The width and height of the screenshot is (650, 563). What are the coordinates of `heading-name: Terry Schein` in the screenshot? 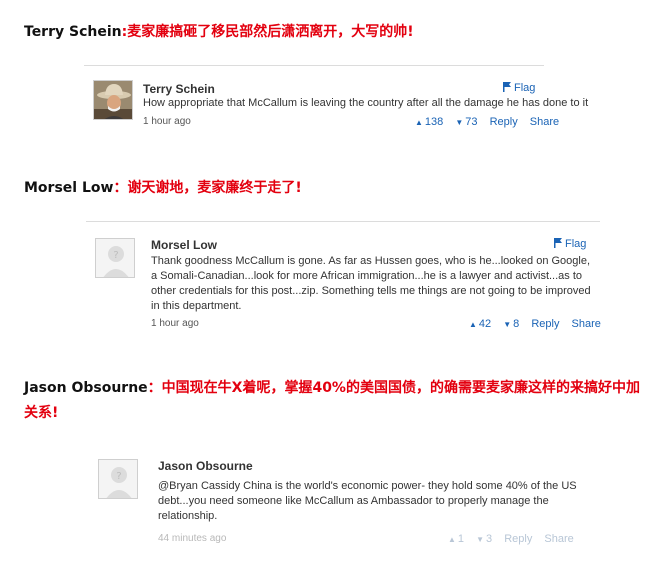 It's located at (73, 32).